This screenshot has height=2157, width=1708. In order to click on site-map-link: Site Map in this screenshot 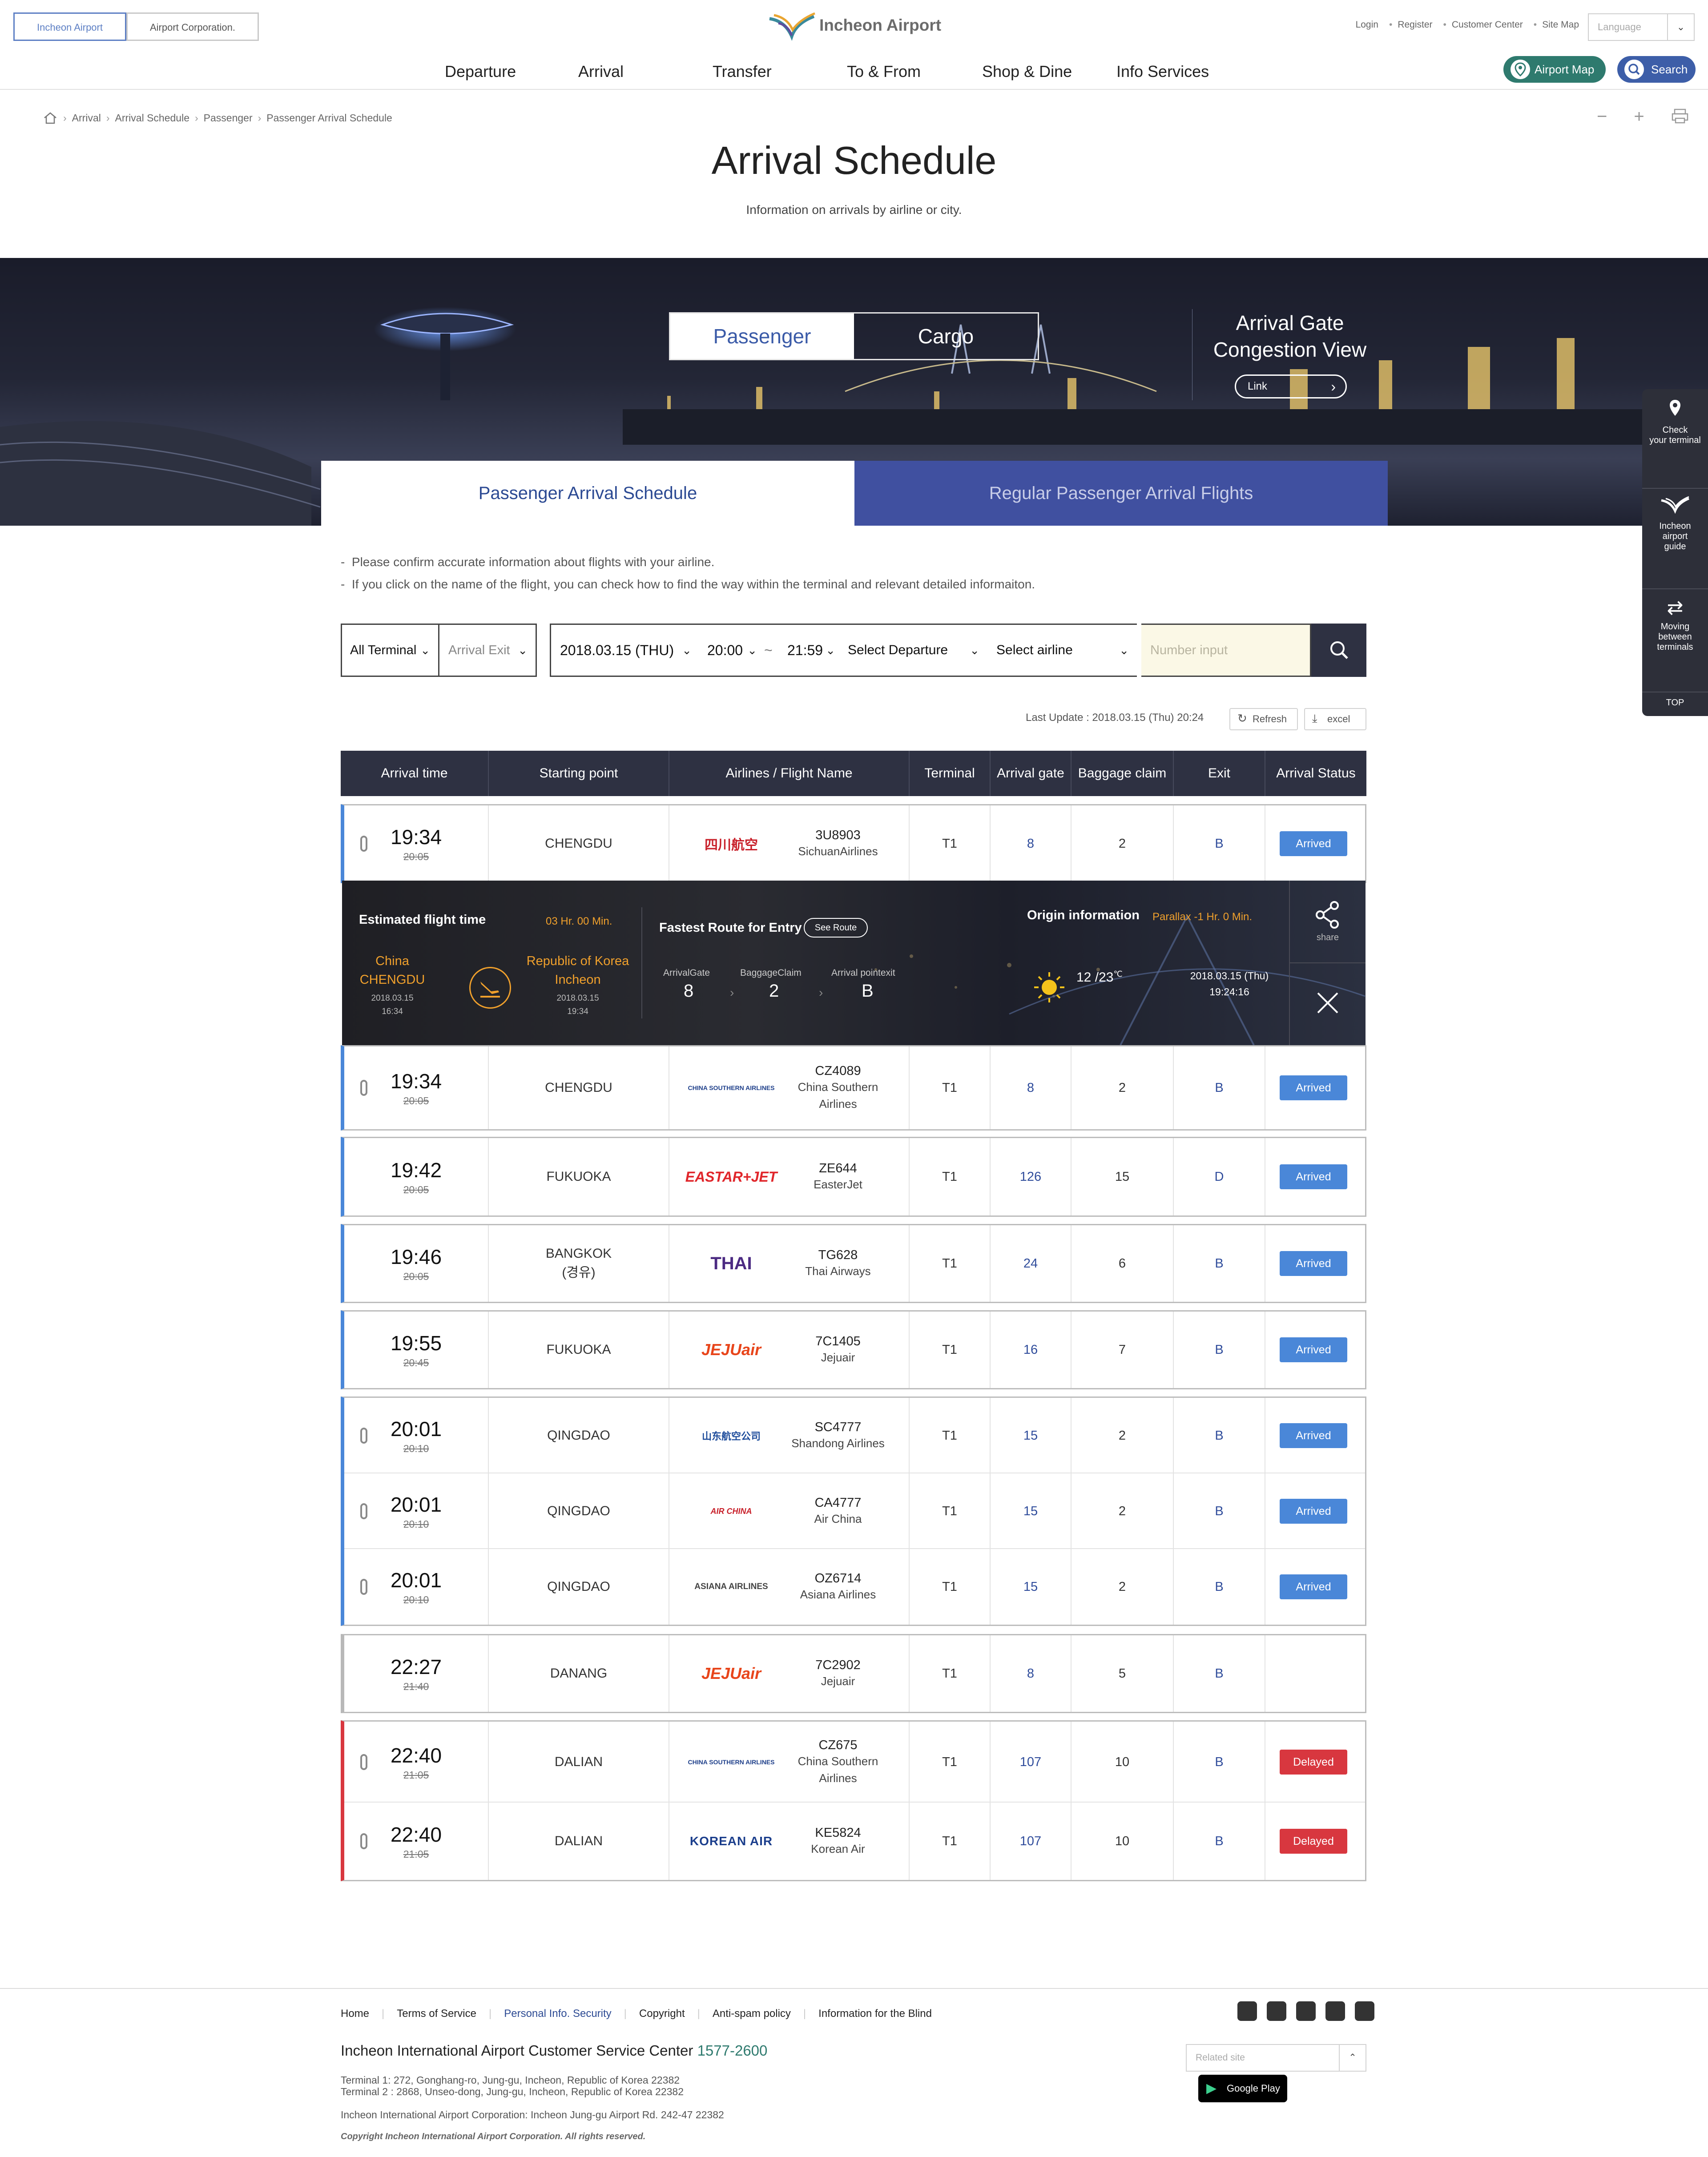, I will do `click(1556, 25)`.